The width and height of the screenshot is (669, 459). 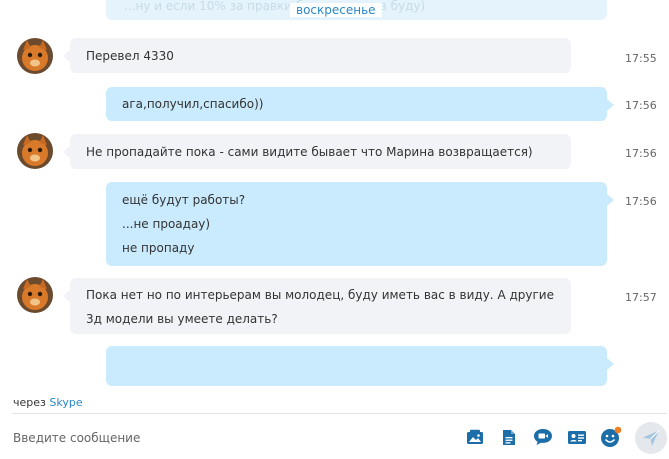 I want to click on message-text: Перевел 4330, so click(x=130, y=56).